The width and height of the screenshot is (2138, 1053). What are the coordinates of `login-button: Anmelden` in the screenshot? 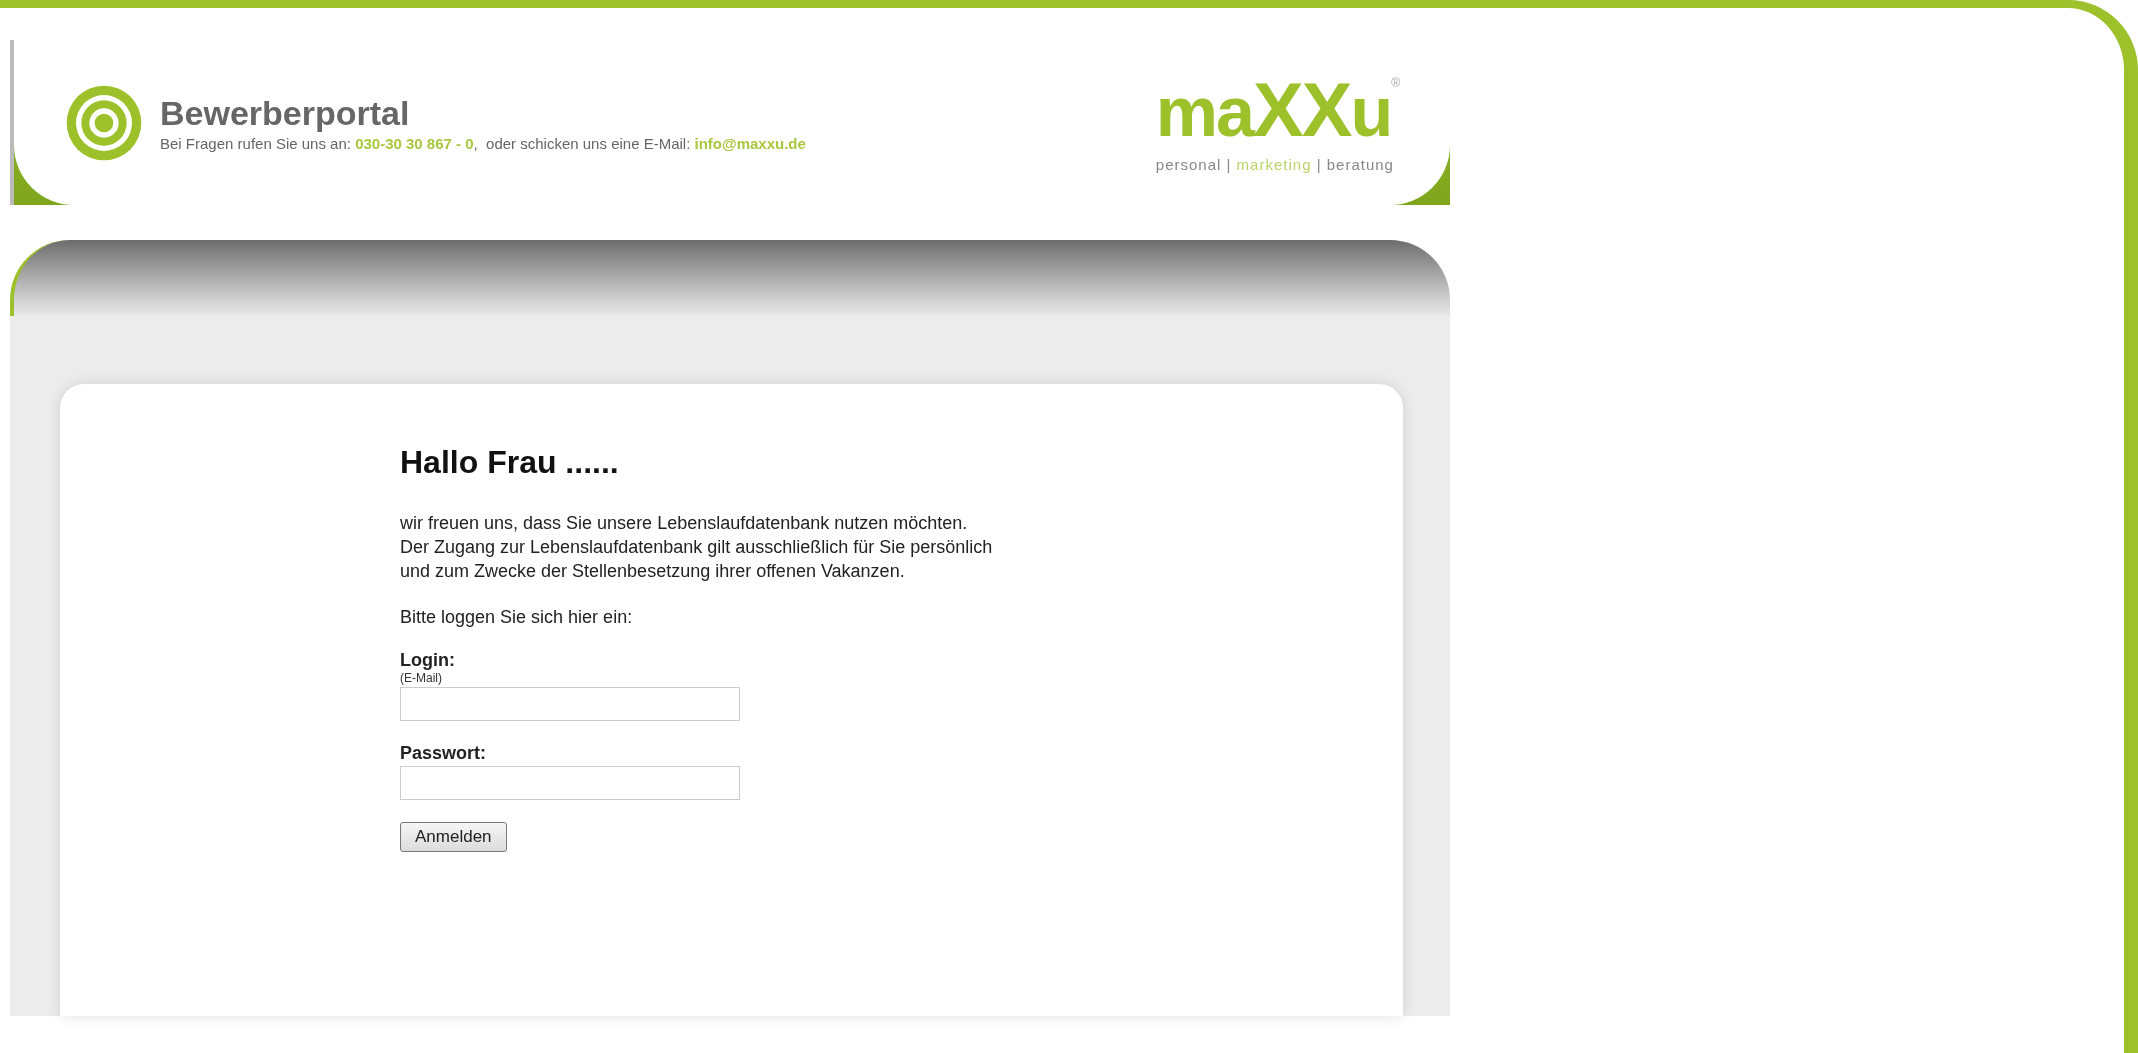 It's located at (453, 837).